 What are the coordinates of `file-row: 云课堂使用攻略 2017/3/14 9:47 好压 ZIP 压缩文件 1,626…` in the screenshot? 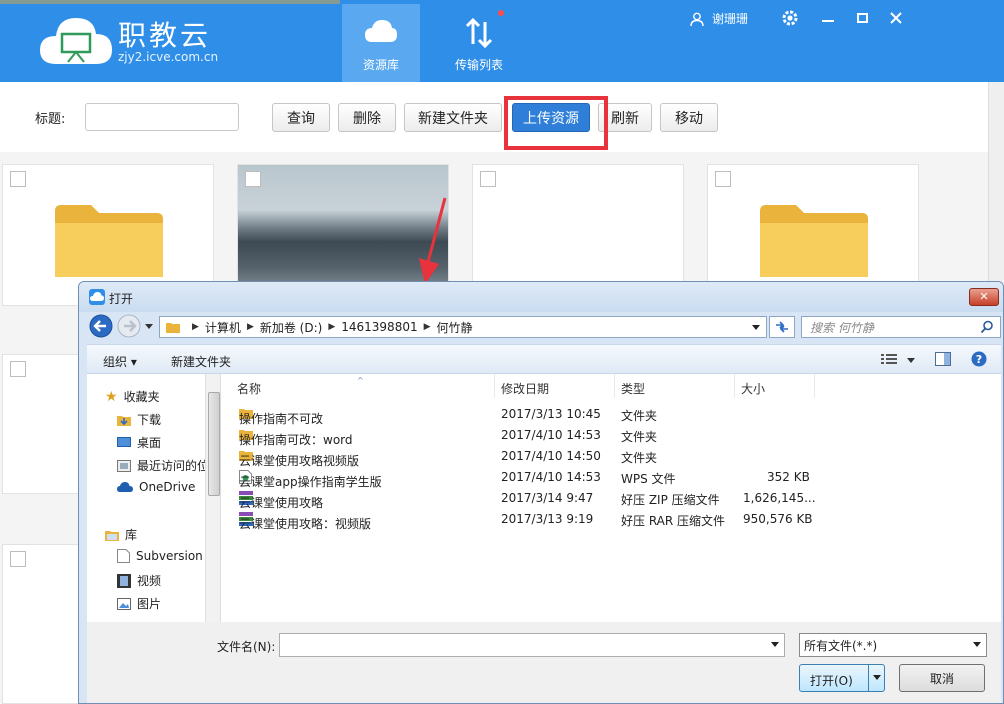 It's located at (521, 499).